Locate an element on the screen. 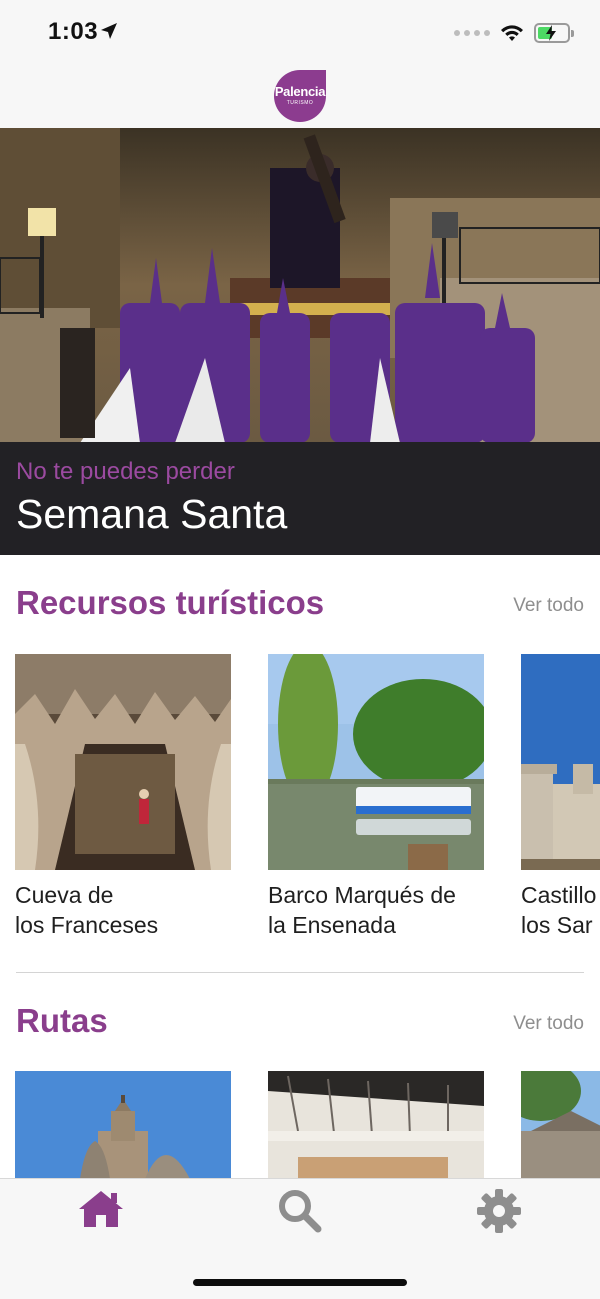 The image size is (600, 1299). section-title-routes: Rutas is located at coordinates (62, 1020).